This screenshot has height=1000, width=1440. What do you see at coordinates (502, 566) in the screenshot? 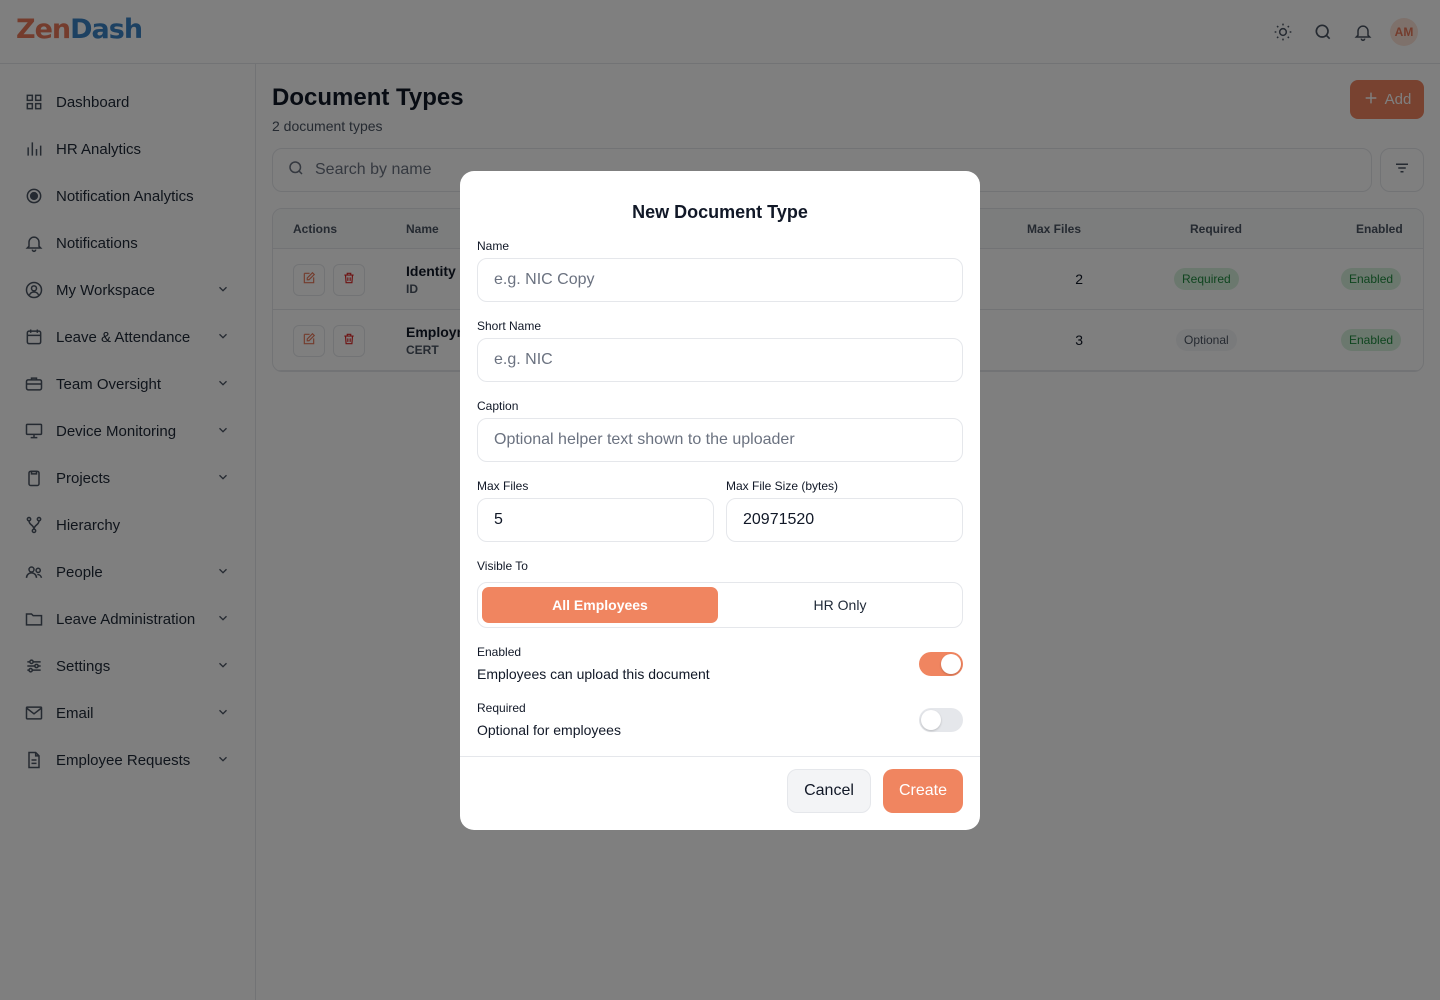
I see `visible-to-label: Visible To` at bounding box center [502, 566].